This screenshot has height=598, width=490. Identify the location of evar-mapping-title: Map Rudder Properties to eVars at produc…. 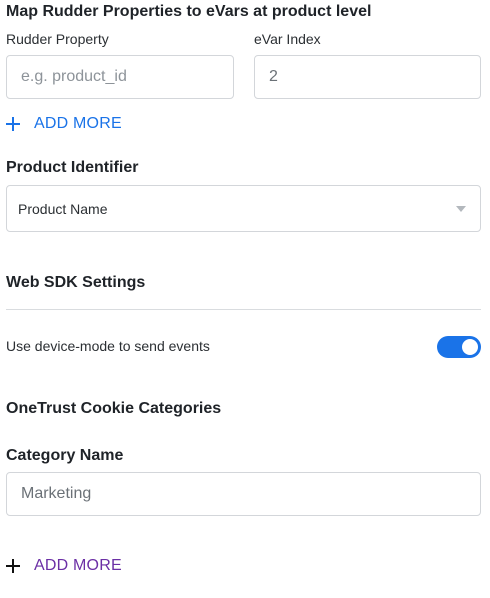
(189, 11).